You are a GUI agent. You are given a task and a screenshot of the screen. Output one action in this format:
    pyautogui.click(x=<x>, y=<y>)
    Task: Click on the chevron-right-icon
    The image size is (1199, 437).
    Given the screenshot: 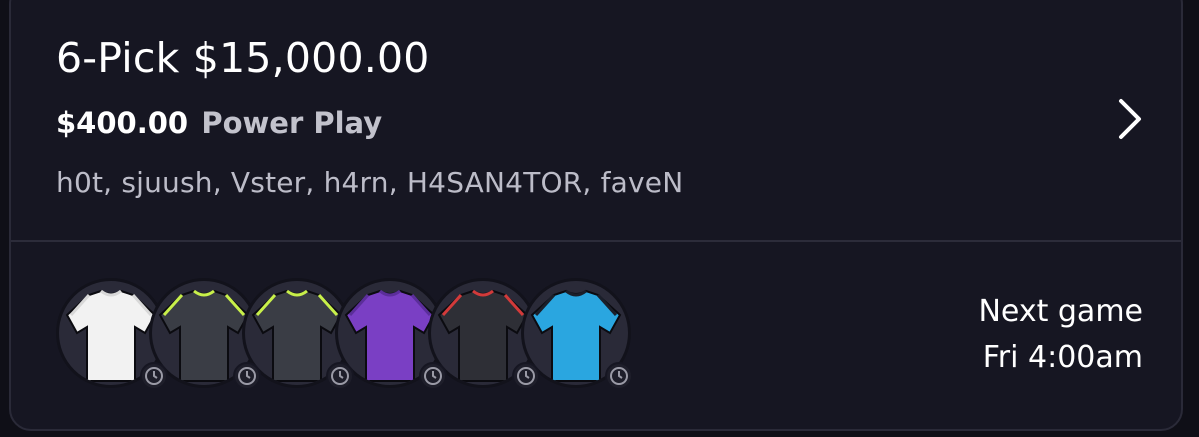 What is the action you would take?
    pyautogui.click(x=1130, y=119)
    